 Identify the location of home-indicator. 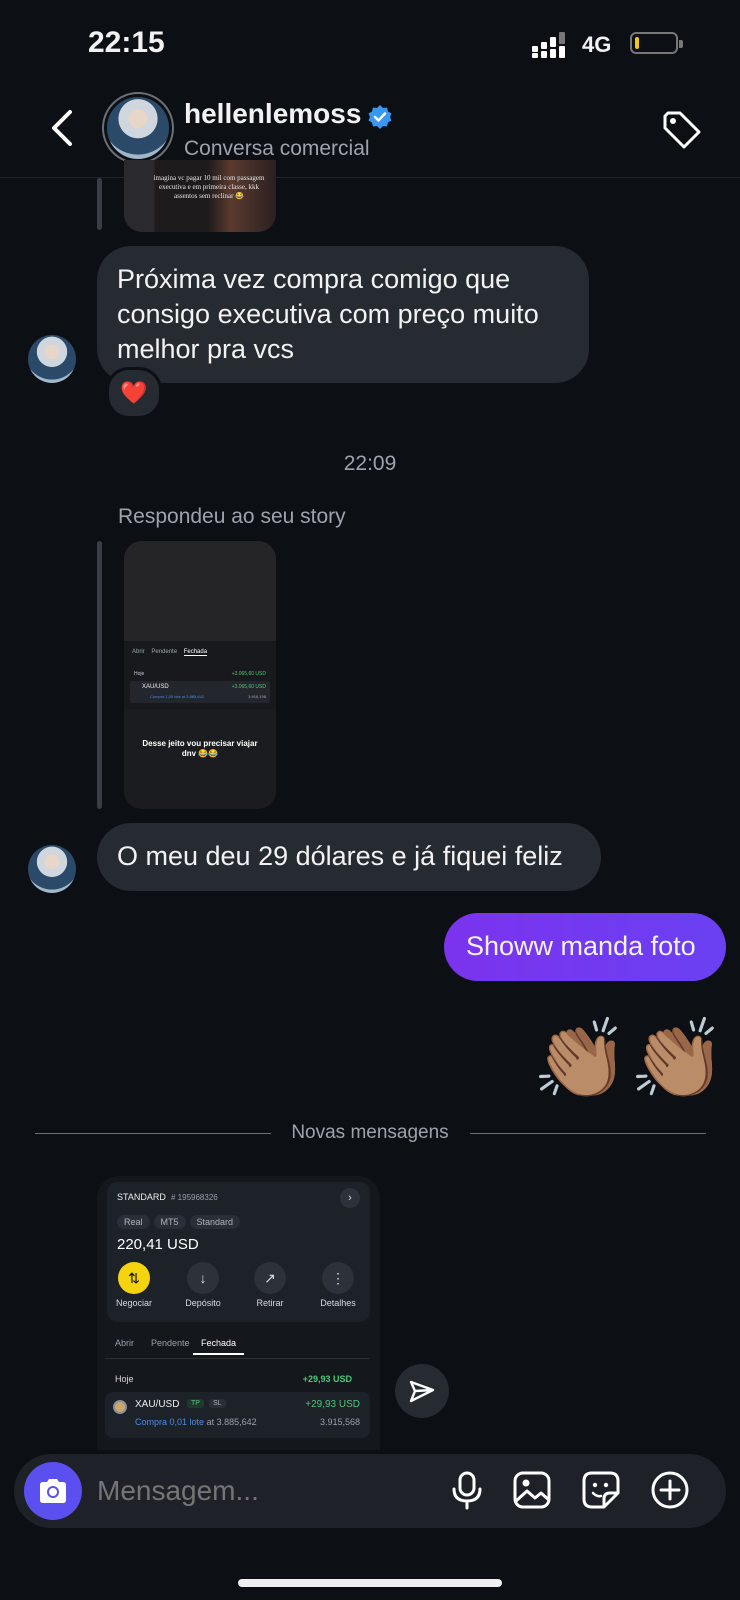
(370, 1583).